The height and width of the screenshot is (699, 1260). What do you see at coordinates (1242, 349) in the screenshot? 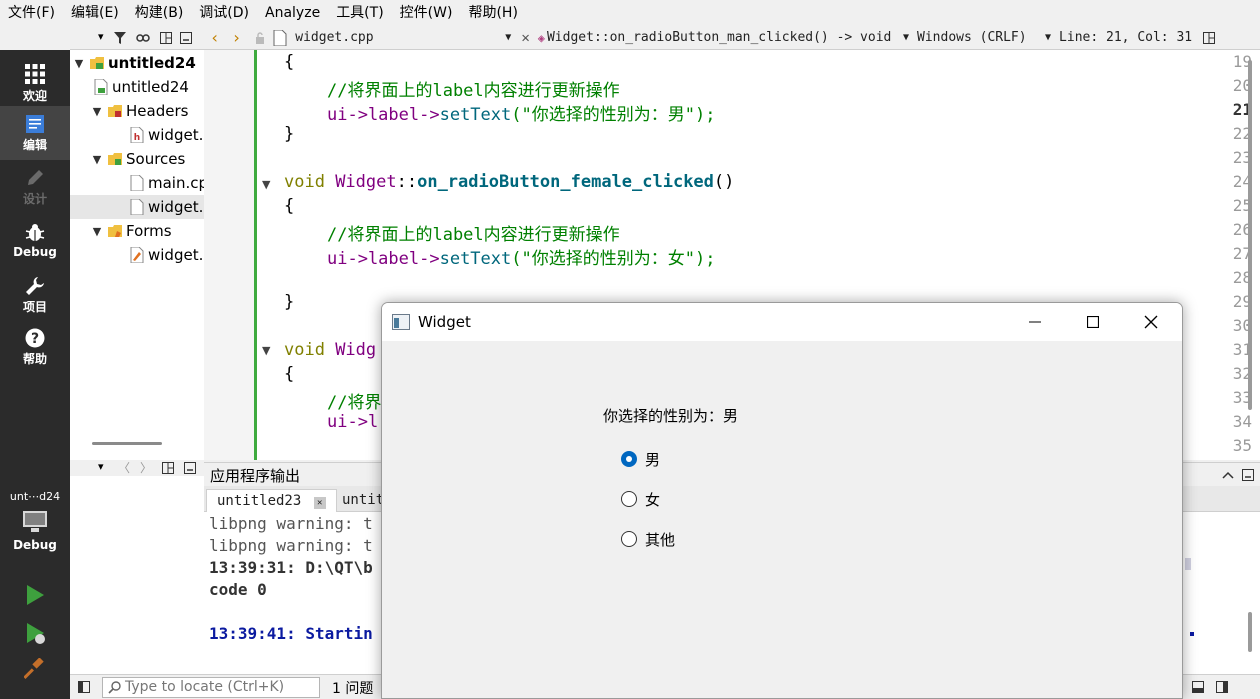
I see `line-number: 31` at bounding box center [1242, 349].